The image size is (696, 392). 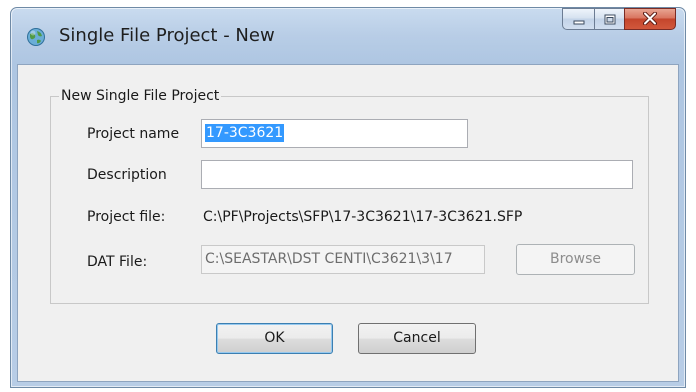 I want to click on browse-button: Browse, so click(x=575, y=259).